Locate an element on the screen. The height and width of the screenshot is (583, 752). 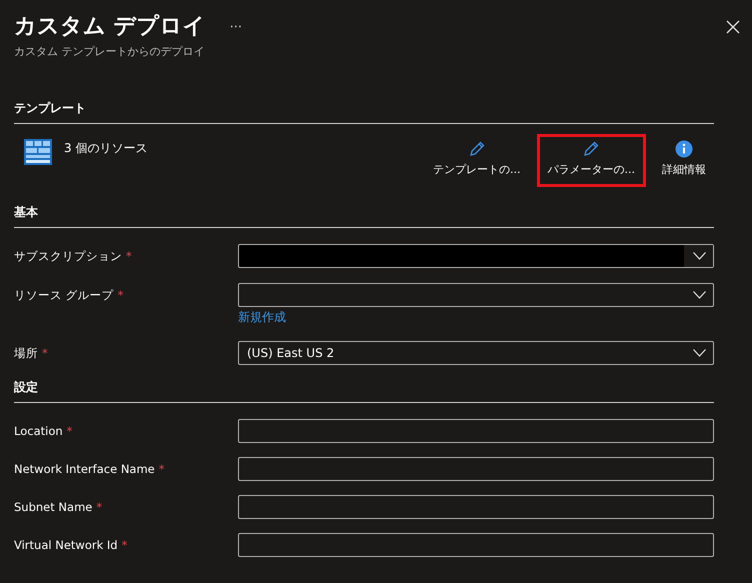
close-icon is located at coordinates (733, 27).